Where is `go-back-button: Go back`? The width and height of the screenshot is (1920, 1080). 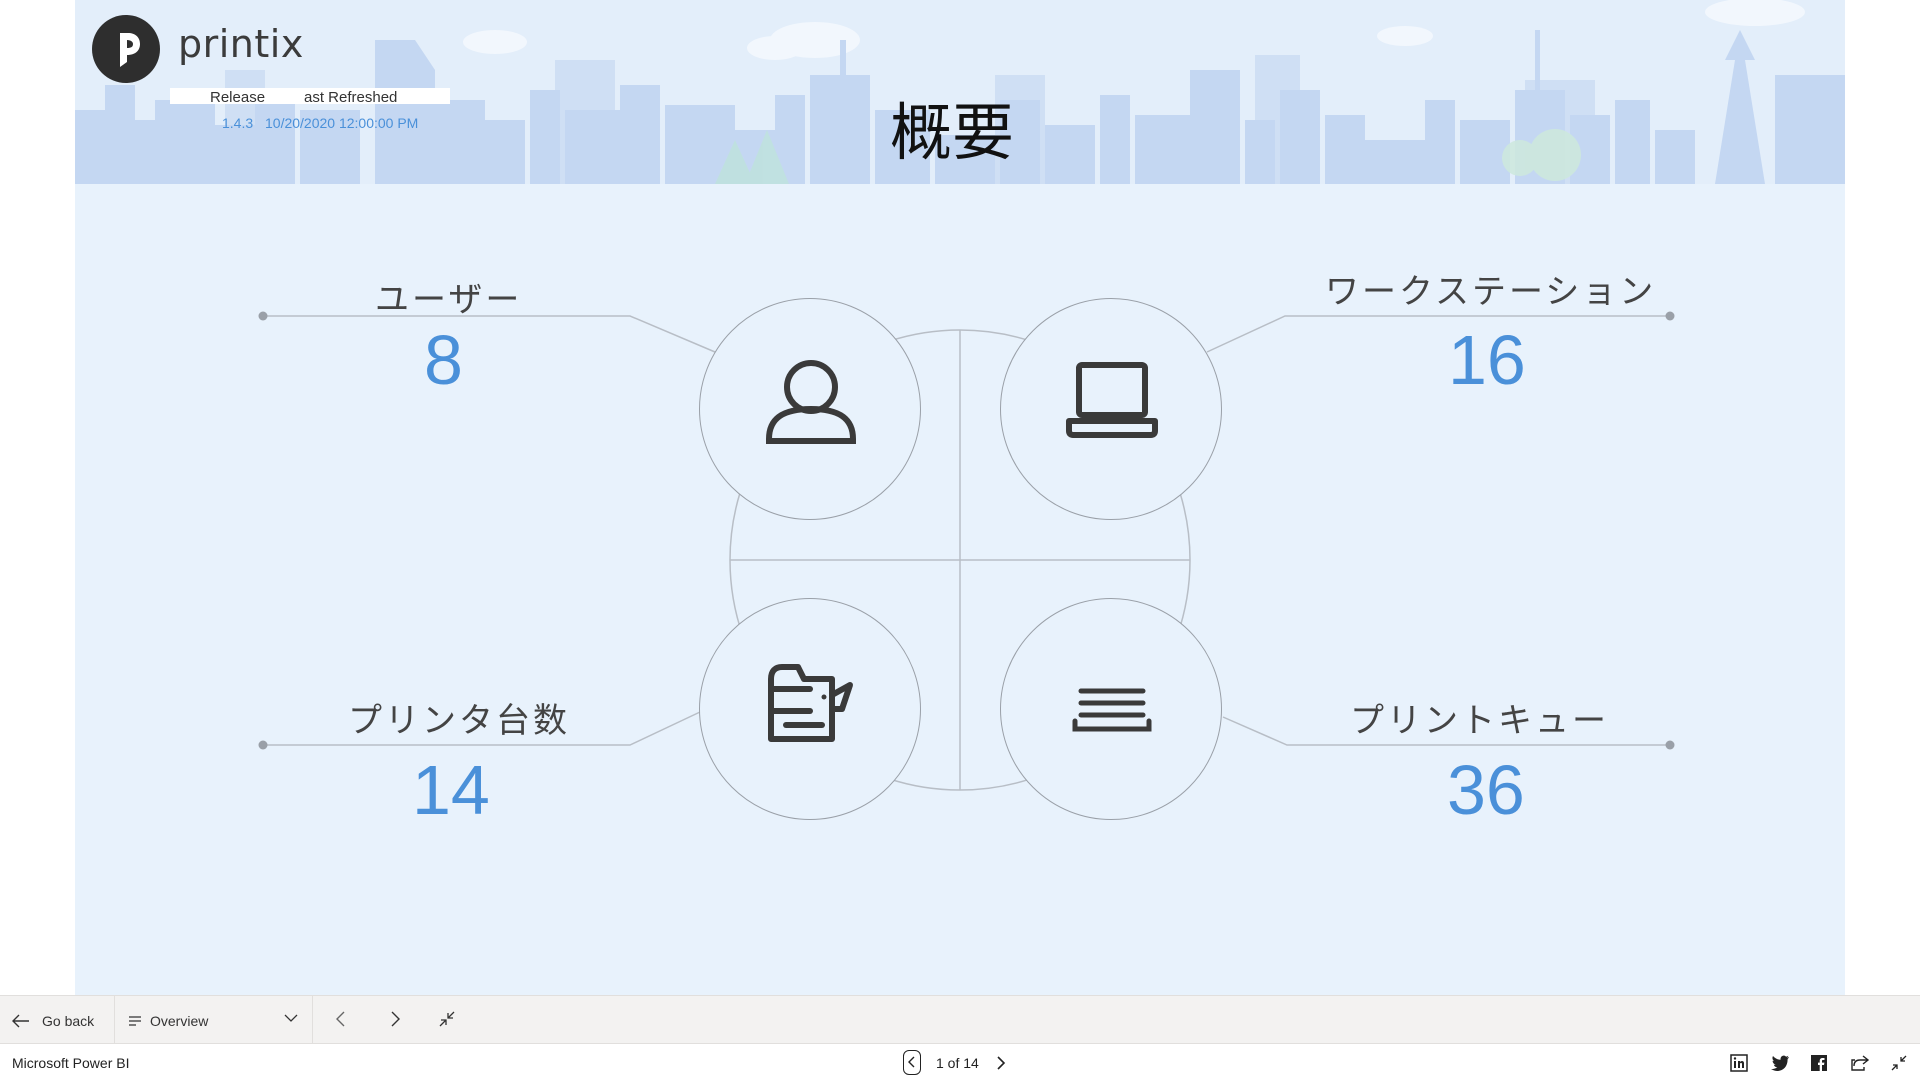
go-back-button: Go back is located at coordinates (53, 1021).